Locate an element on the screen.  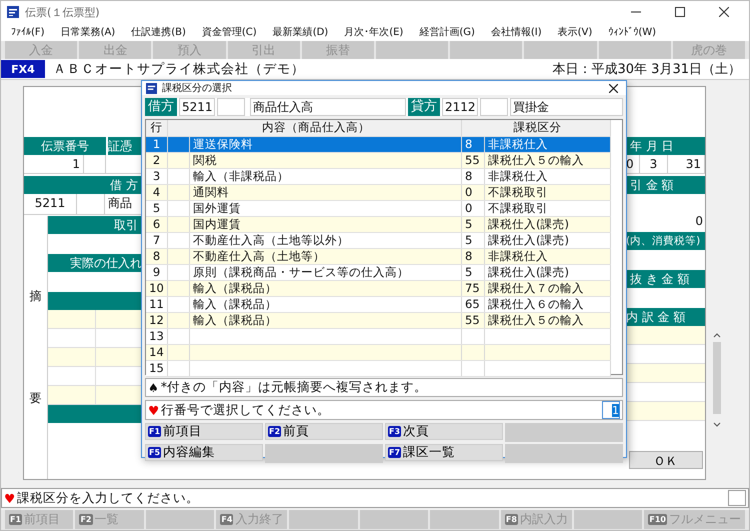
section-header: 抜 き 金 額 is located at coordinates (665, 279).